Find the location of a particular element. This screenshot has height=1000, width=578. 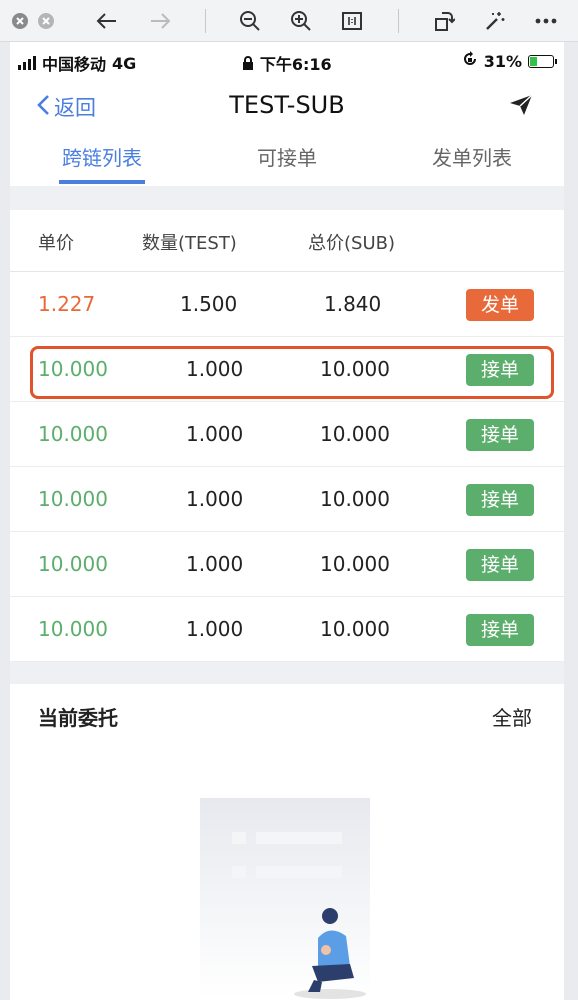

status-bar: 中国移动 4G 下午6:16 31% is located at coordinates (287, 61).